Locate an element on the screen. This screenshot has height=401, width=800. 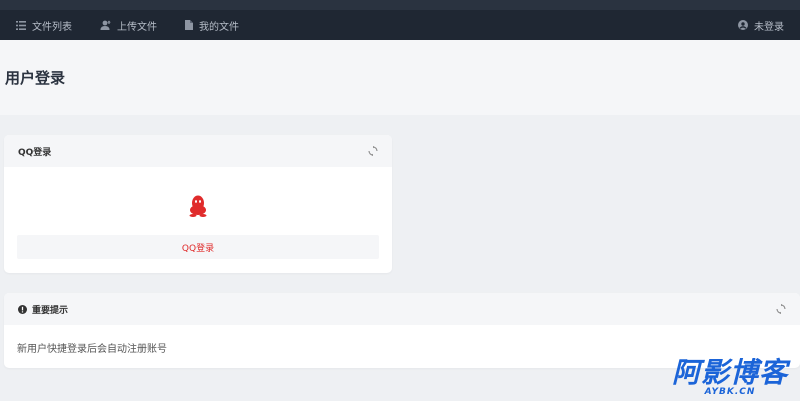
nav-item-upload: 上传文件 is located at coordinates (128, 25).